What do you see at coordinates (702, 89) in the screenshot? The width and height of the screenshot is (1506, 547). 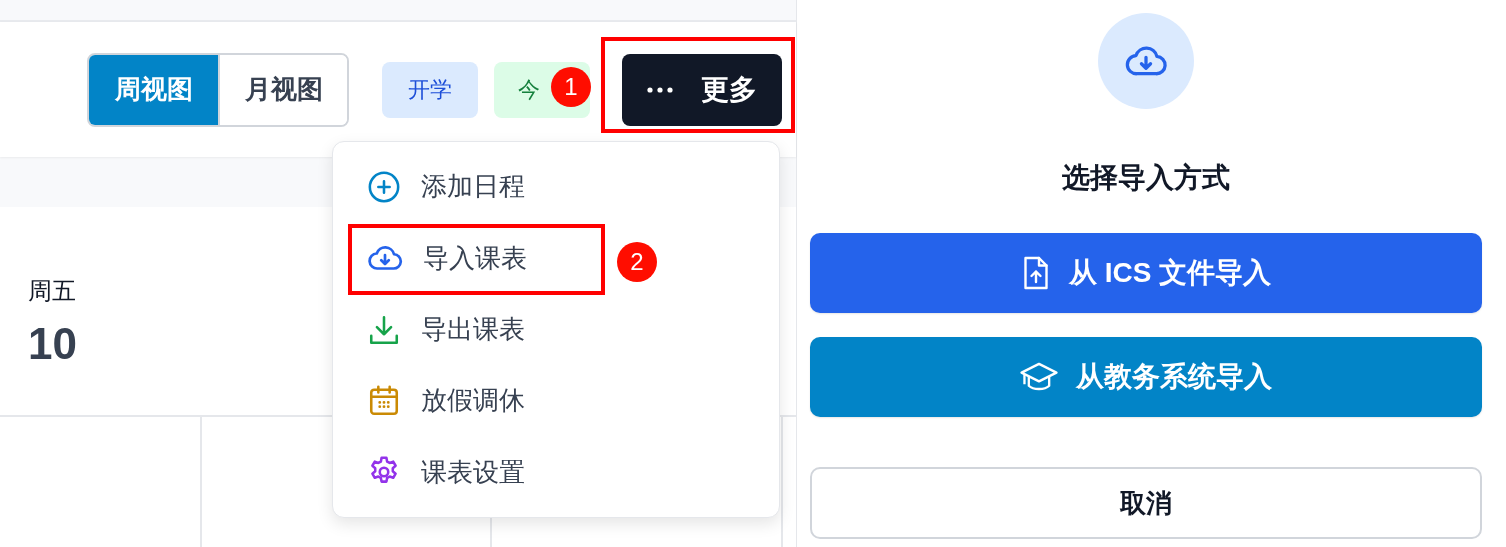 I see `more-button: 更多` at bounding box center [702, 89].